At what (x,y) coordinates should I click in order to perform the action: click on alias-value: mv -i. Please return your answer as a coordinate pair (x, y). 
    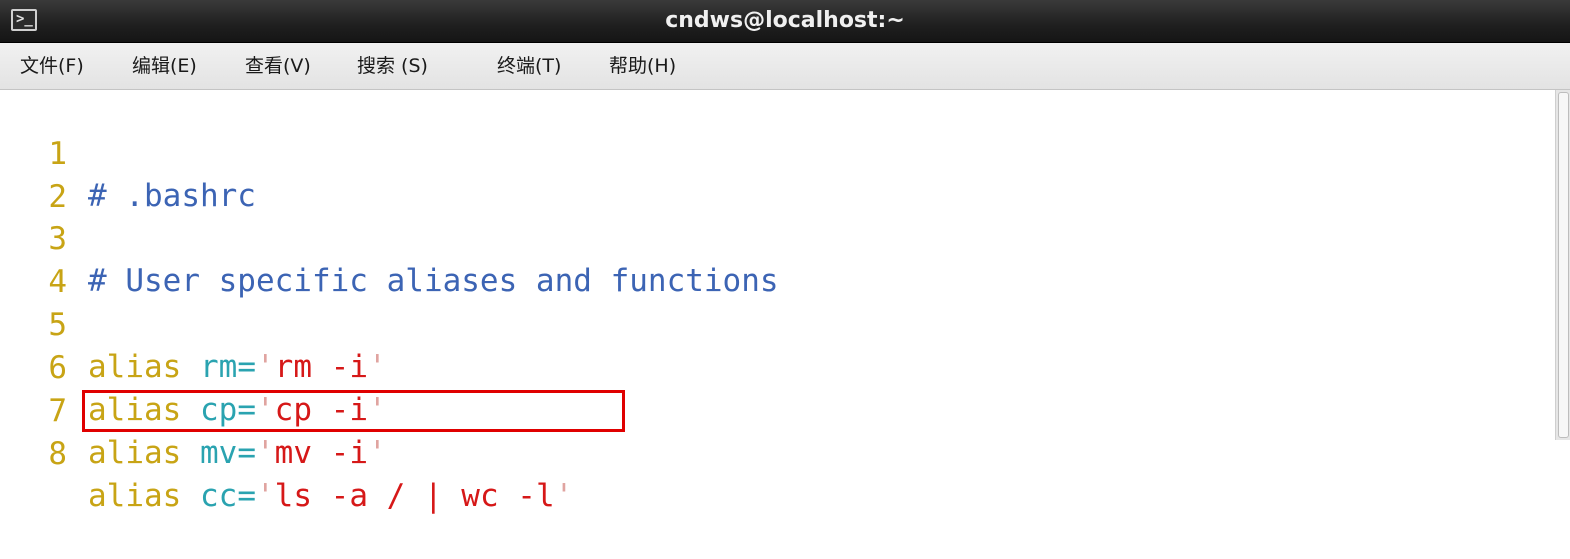
    Looking at the image, I should click on (321, 453).